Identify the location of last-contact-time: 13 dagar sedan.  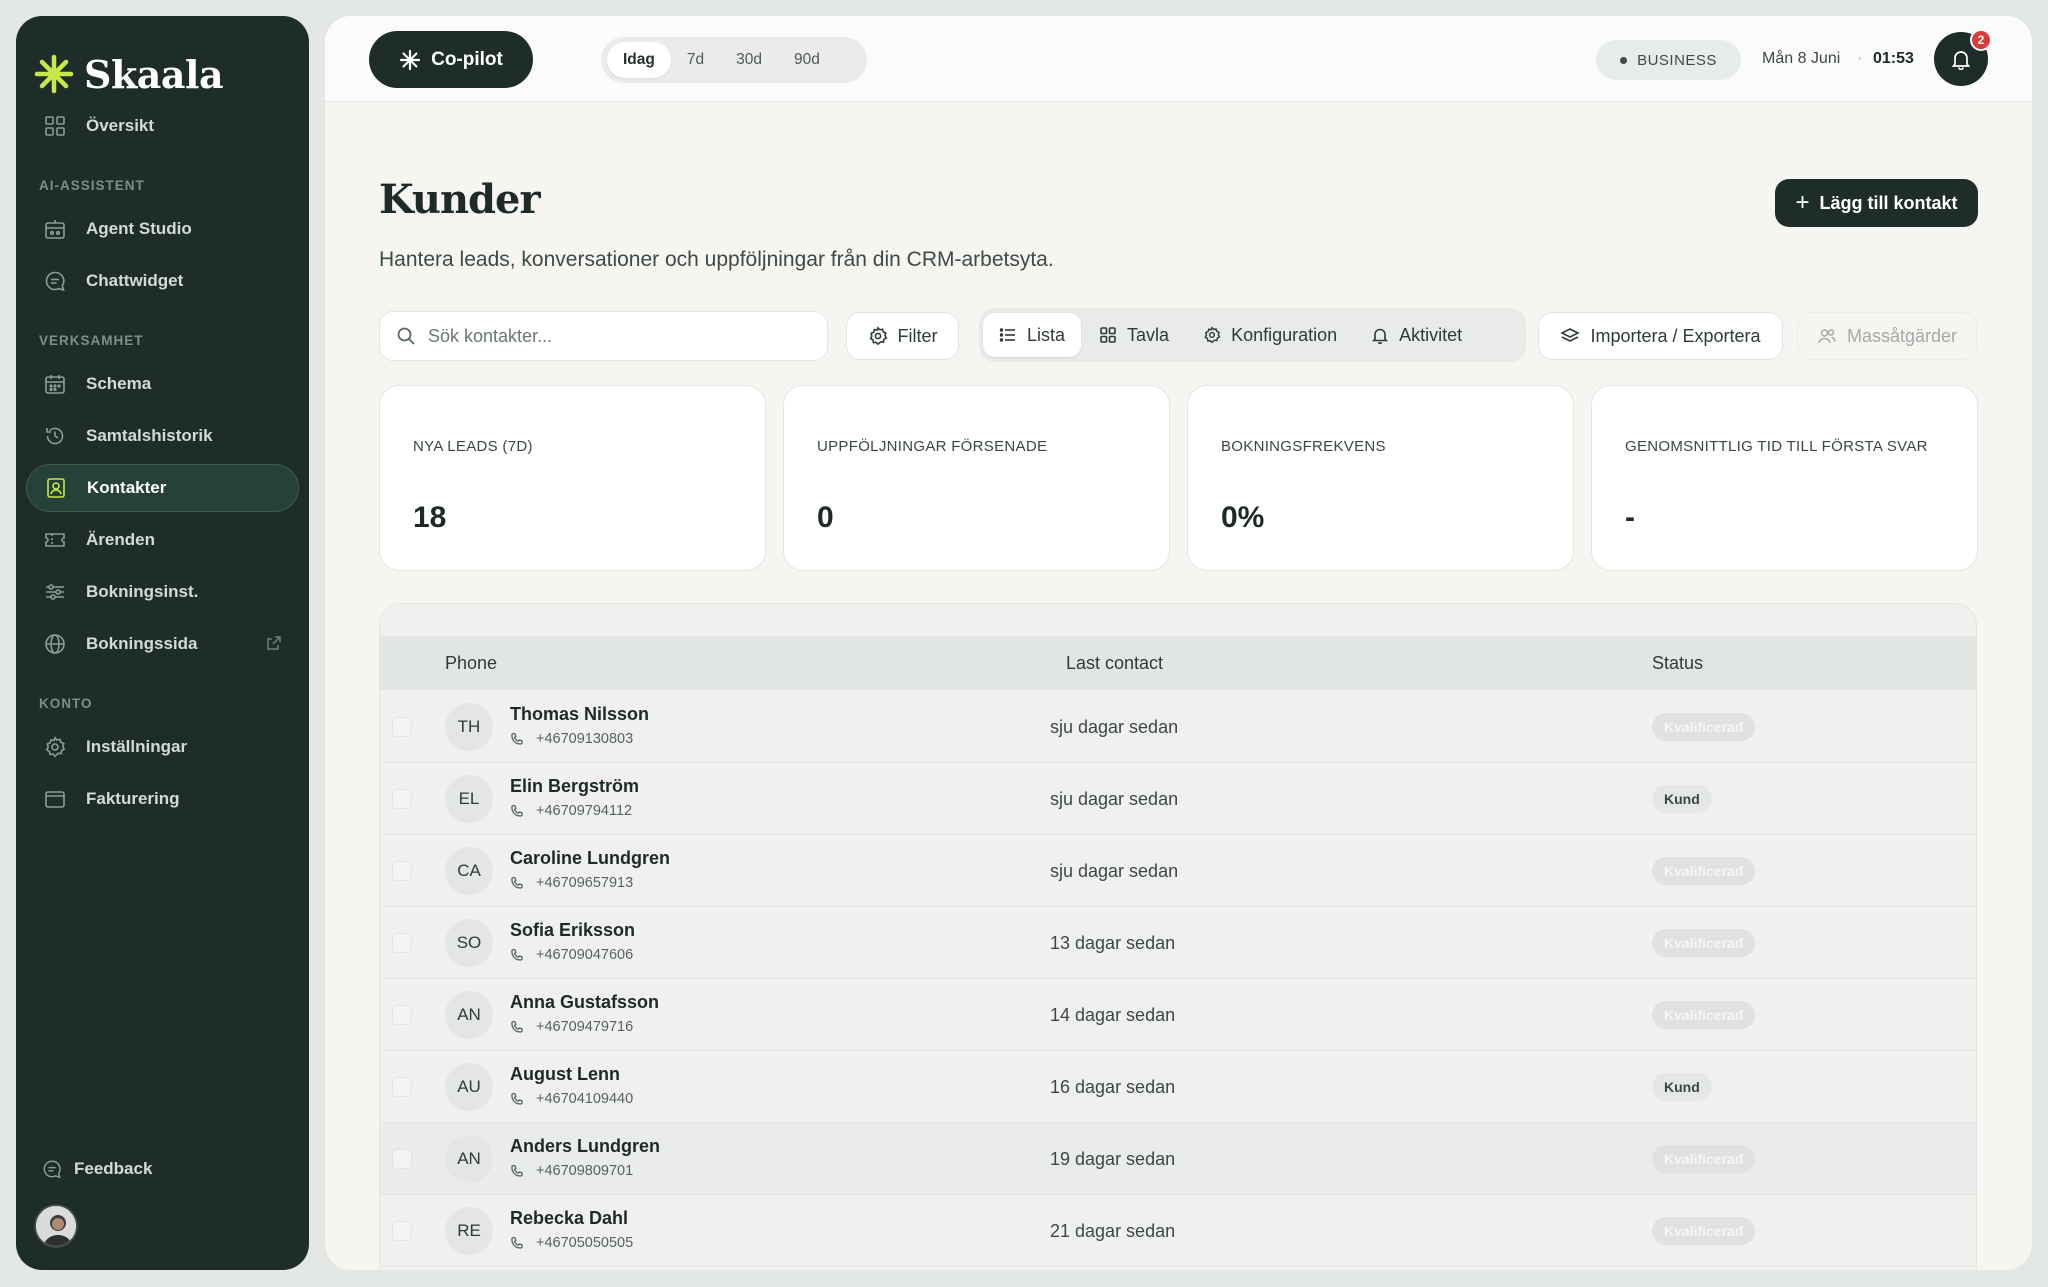
(1113, 943).